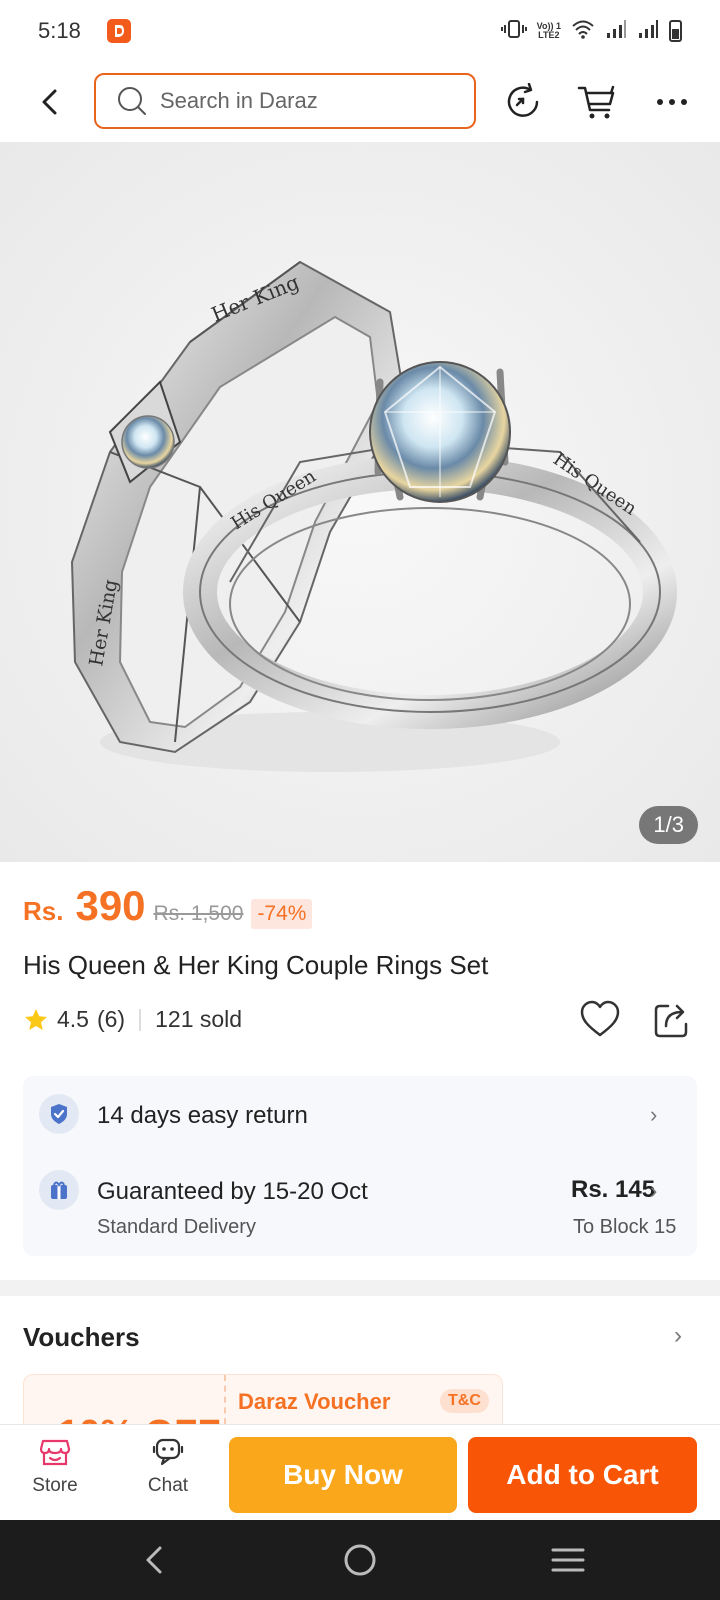 Image resolution: width=720 pixels, height=1600 pixels. I want to click on chat-button: Chat, so click(168, 1466).